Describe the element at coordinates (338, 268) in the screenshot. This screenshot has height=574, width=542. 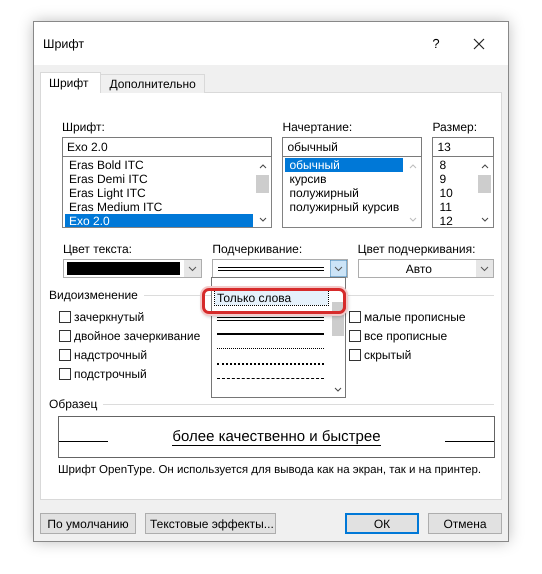
I see `dropdown-arrow-icon` at that location.